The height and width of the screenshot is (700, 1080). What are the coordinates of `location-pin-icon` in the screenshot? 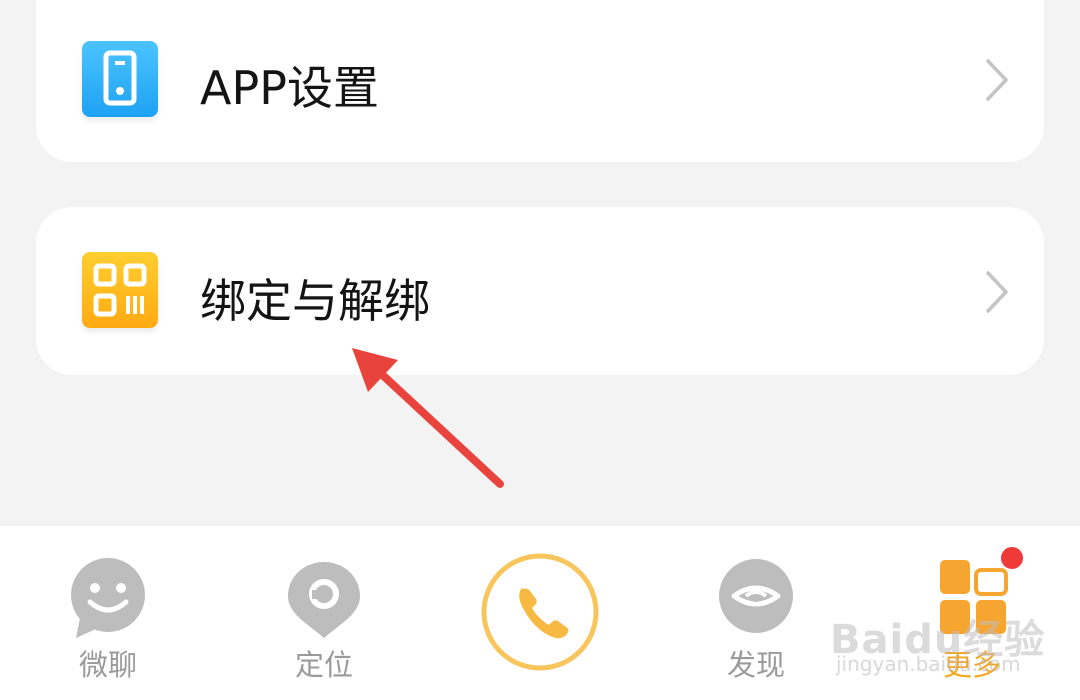 It's located at (324, 600).